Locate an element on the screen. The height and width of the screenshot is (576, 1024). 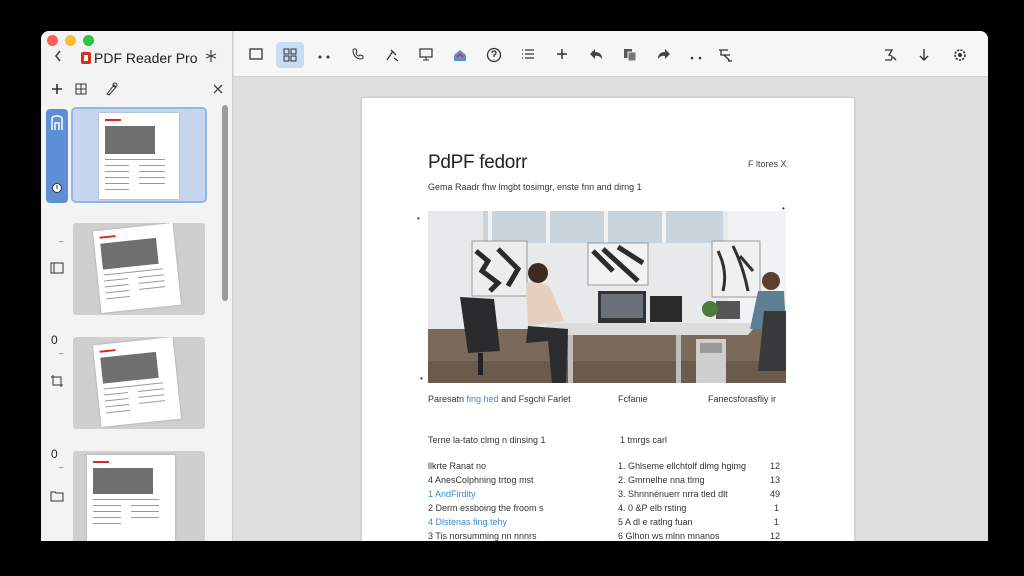
help-icon is located at coordinates (494, 55).